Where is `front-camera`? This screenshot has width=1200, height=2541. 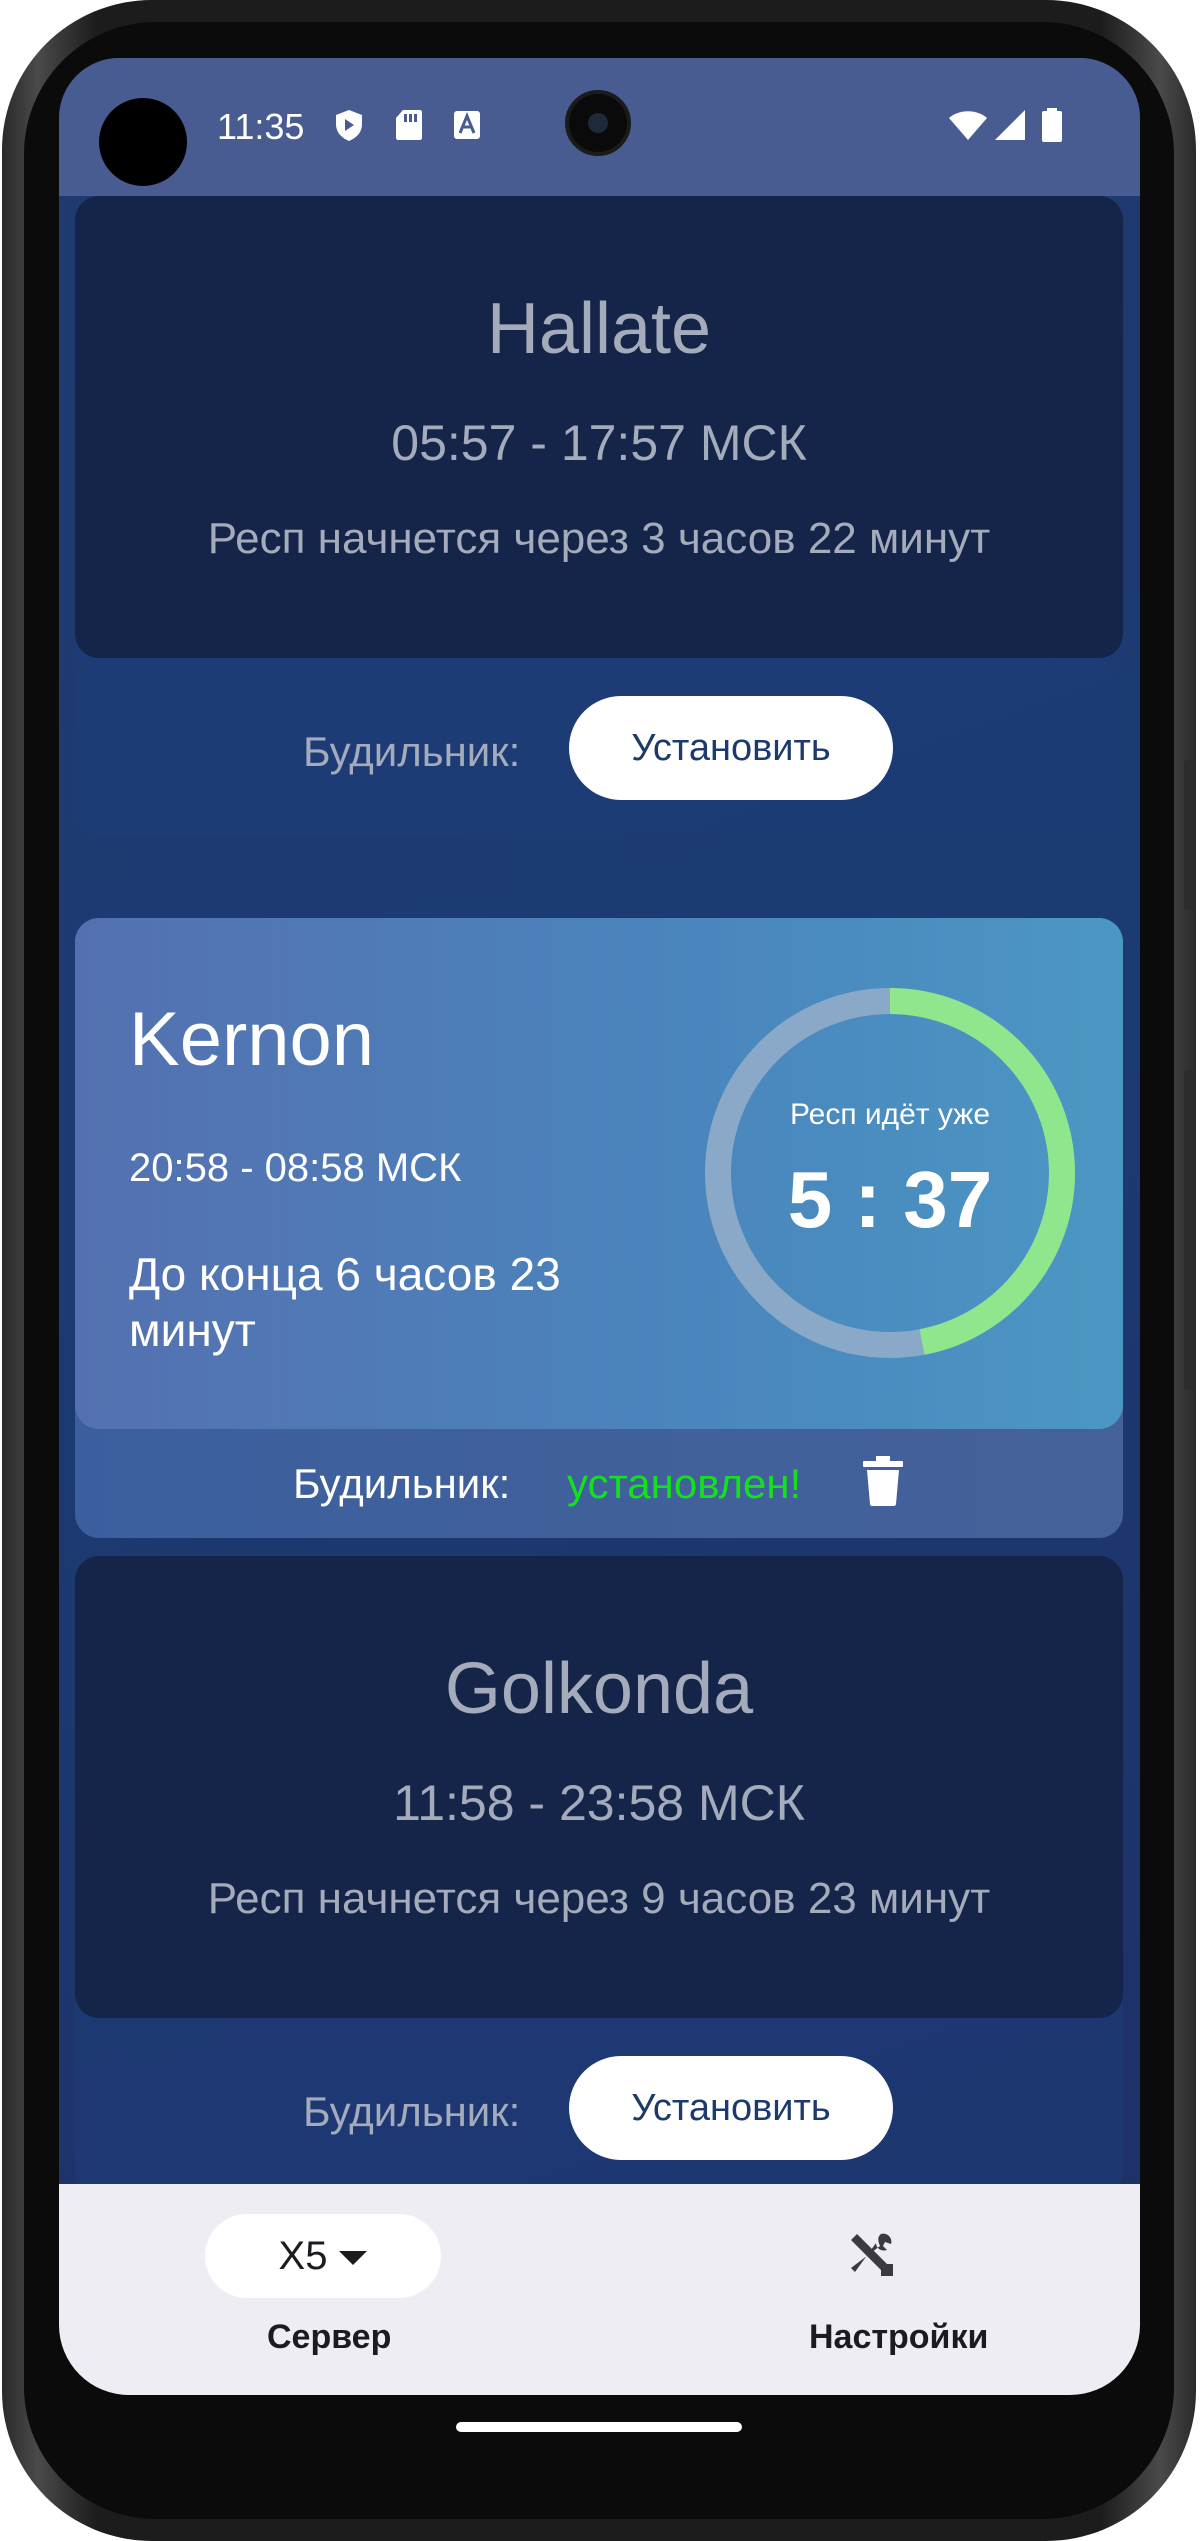
front-camera is located at coordinates (598, 123).